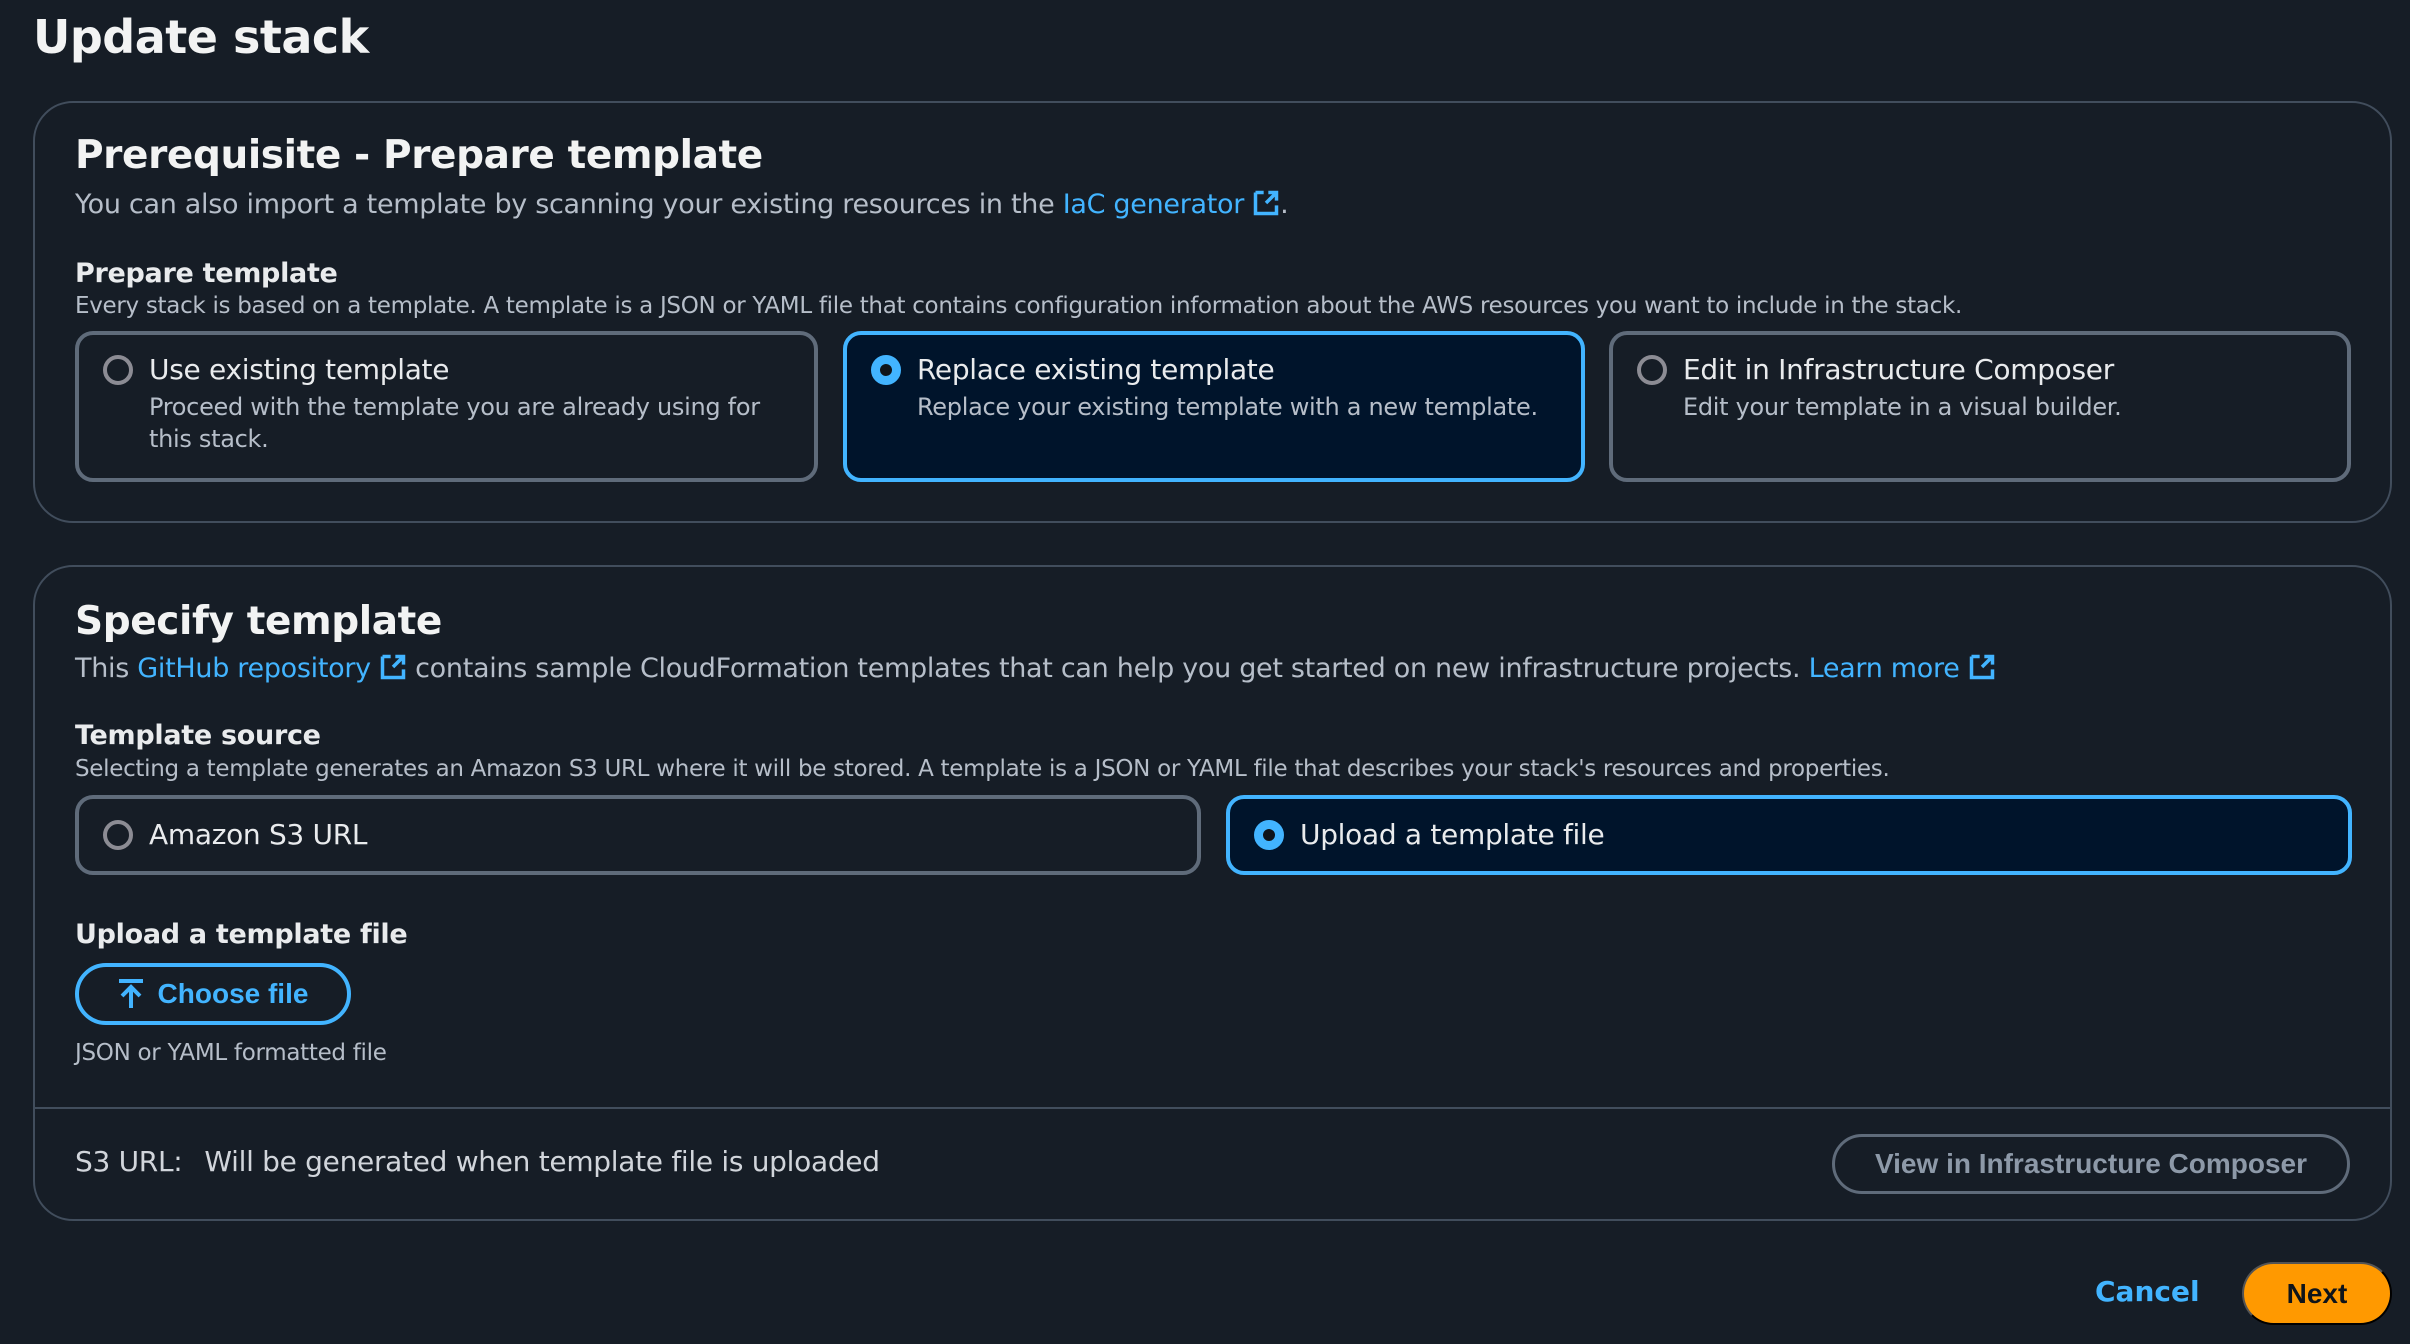 This screenshot has width=2410, height=1344. I want to click on divider, so click(1212, 1108).